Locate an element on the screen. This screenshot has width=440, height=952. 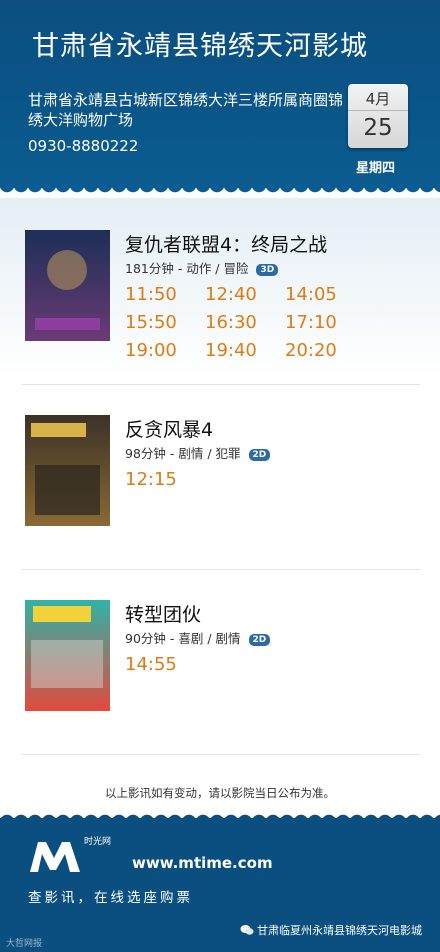
showtime-button: 20:20 is located at coordinates (325, 351).